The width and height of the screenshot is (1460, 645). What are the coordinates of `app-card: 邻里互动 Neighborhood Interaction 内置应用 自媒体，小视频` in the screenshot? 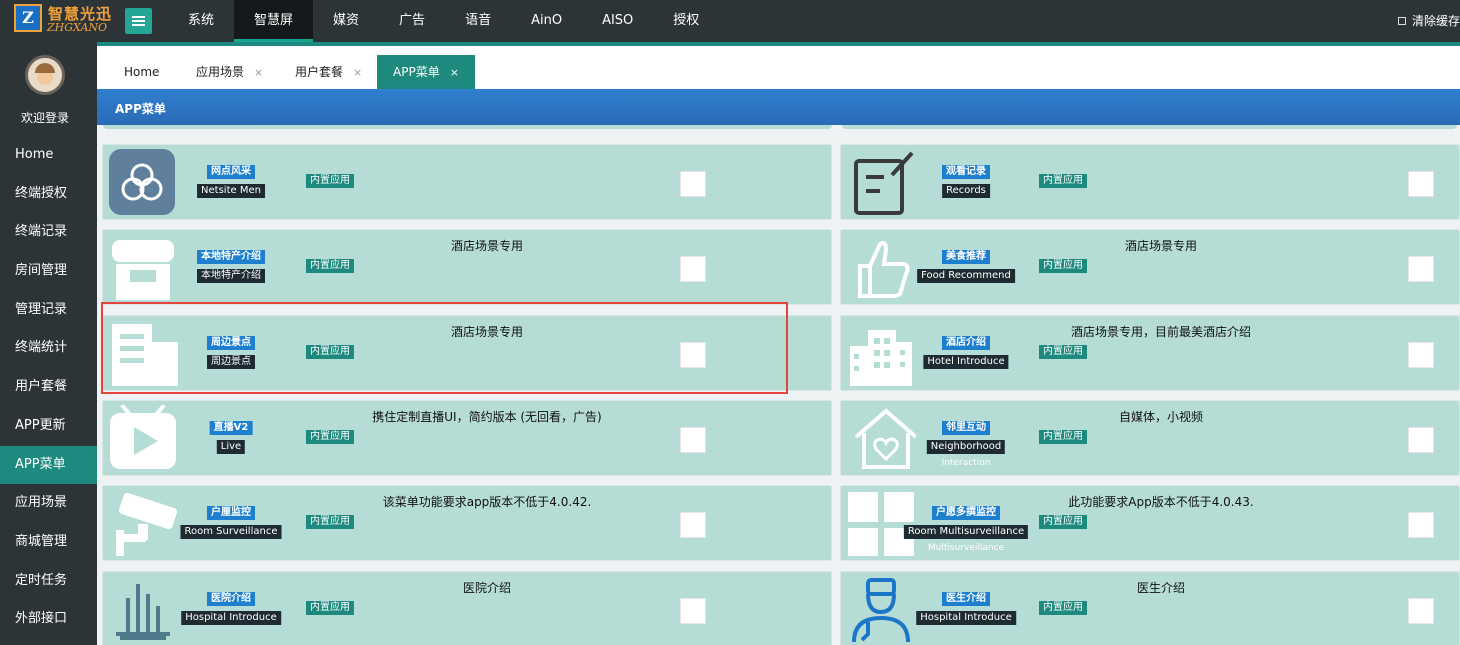 It's located at (1150, 438).